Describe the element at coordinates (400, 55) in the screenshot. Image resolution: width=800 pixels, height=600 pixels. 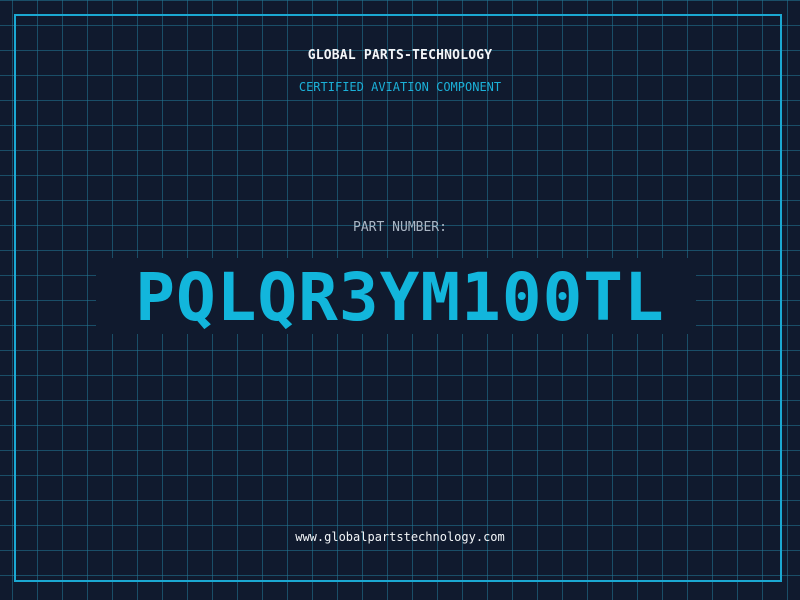
I see `brand-title: GLOBAL PARTS-TECHNOLOGY` at that location.